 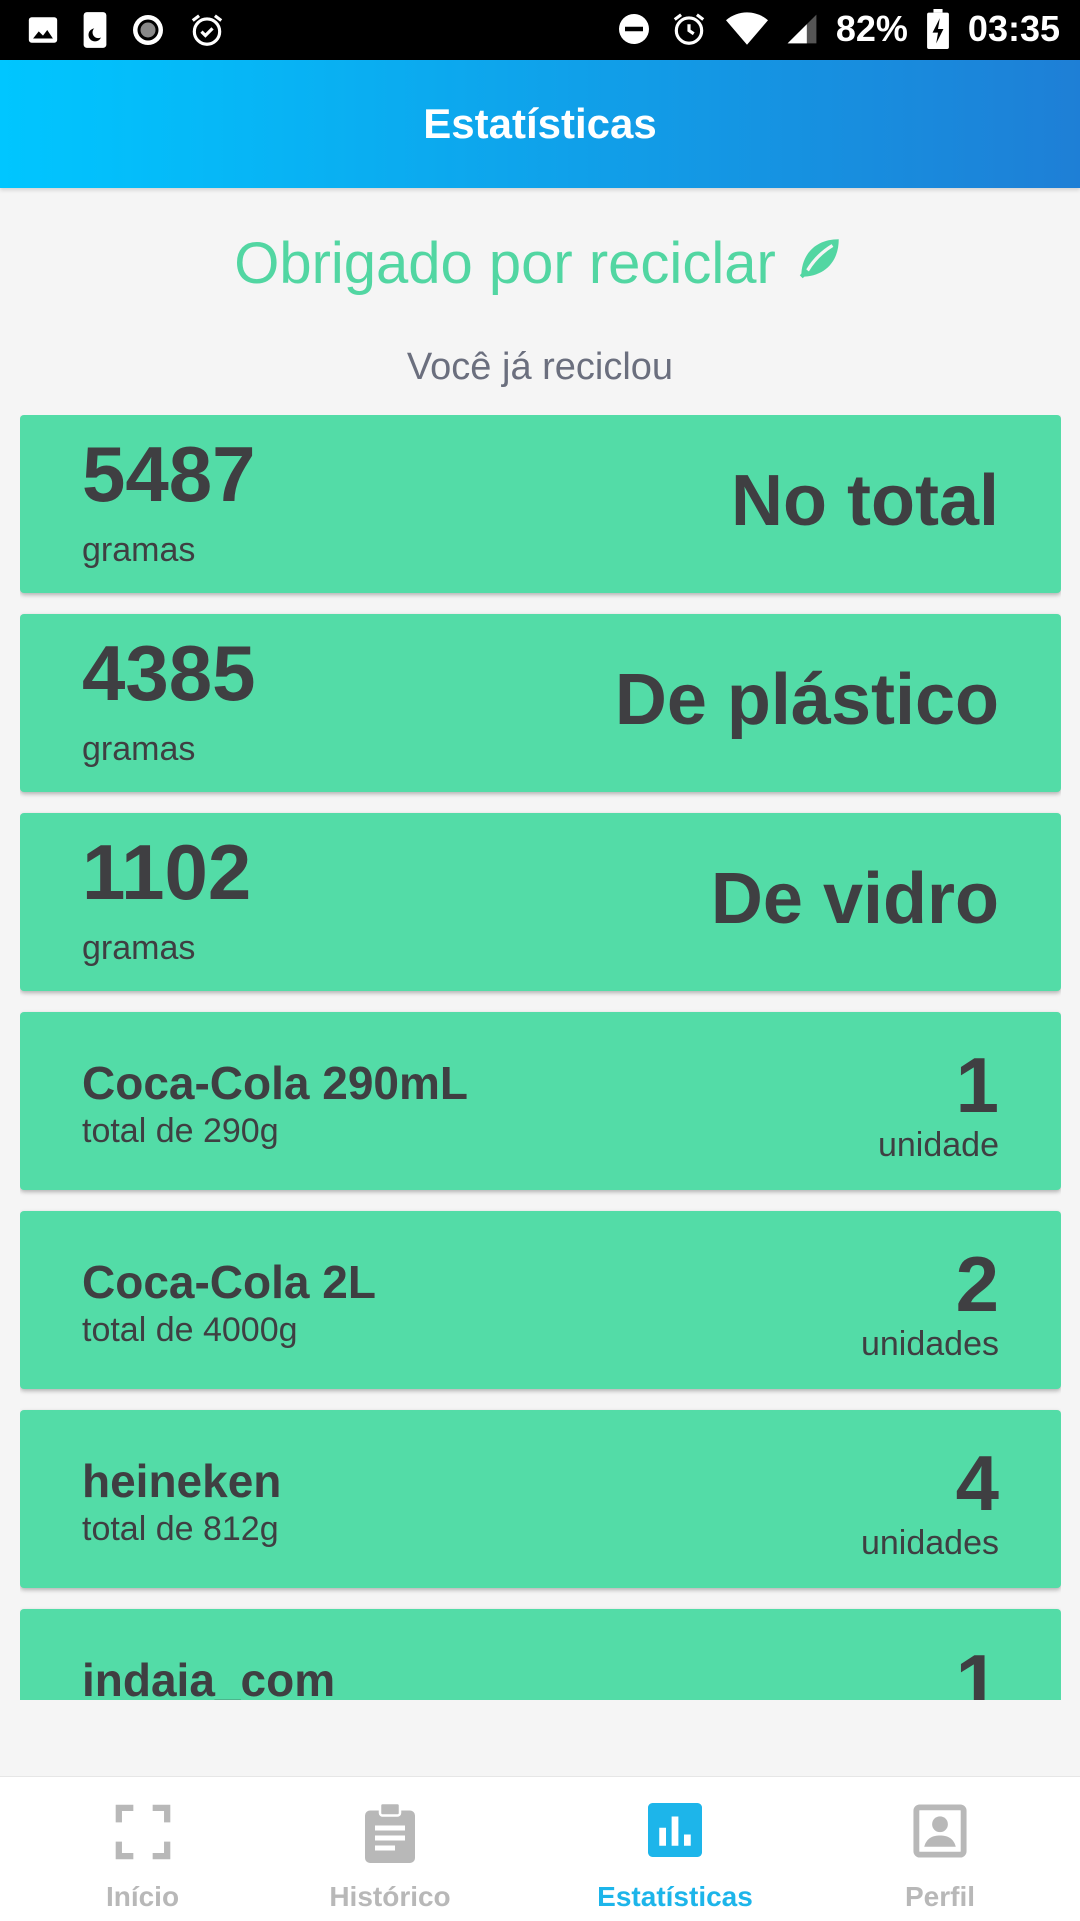 What do you see at coordinates (540, 1654) in the screenshot?
I see `product-card: indaia_com 1` at bounding box center [540, 1654].